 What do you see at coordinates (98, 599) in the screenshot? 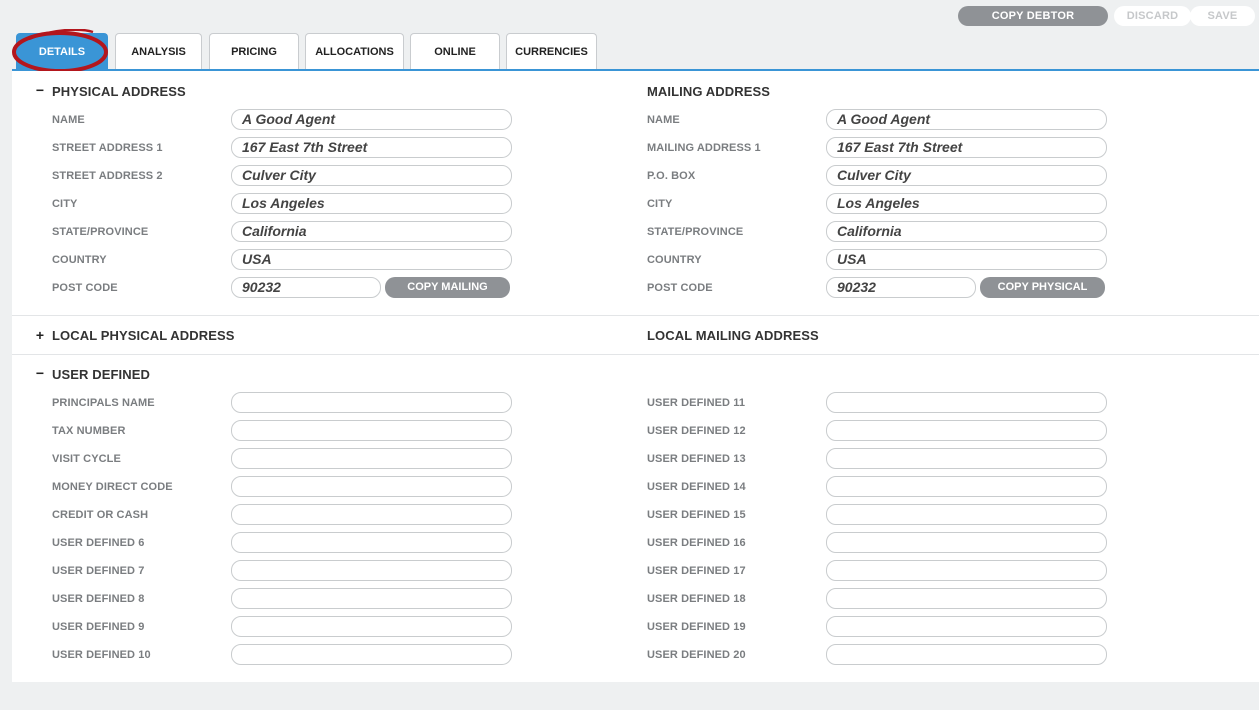
I see `user-defined-label: USER DEFINED 8` at bounding box center [98, 599].